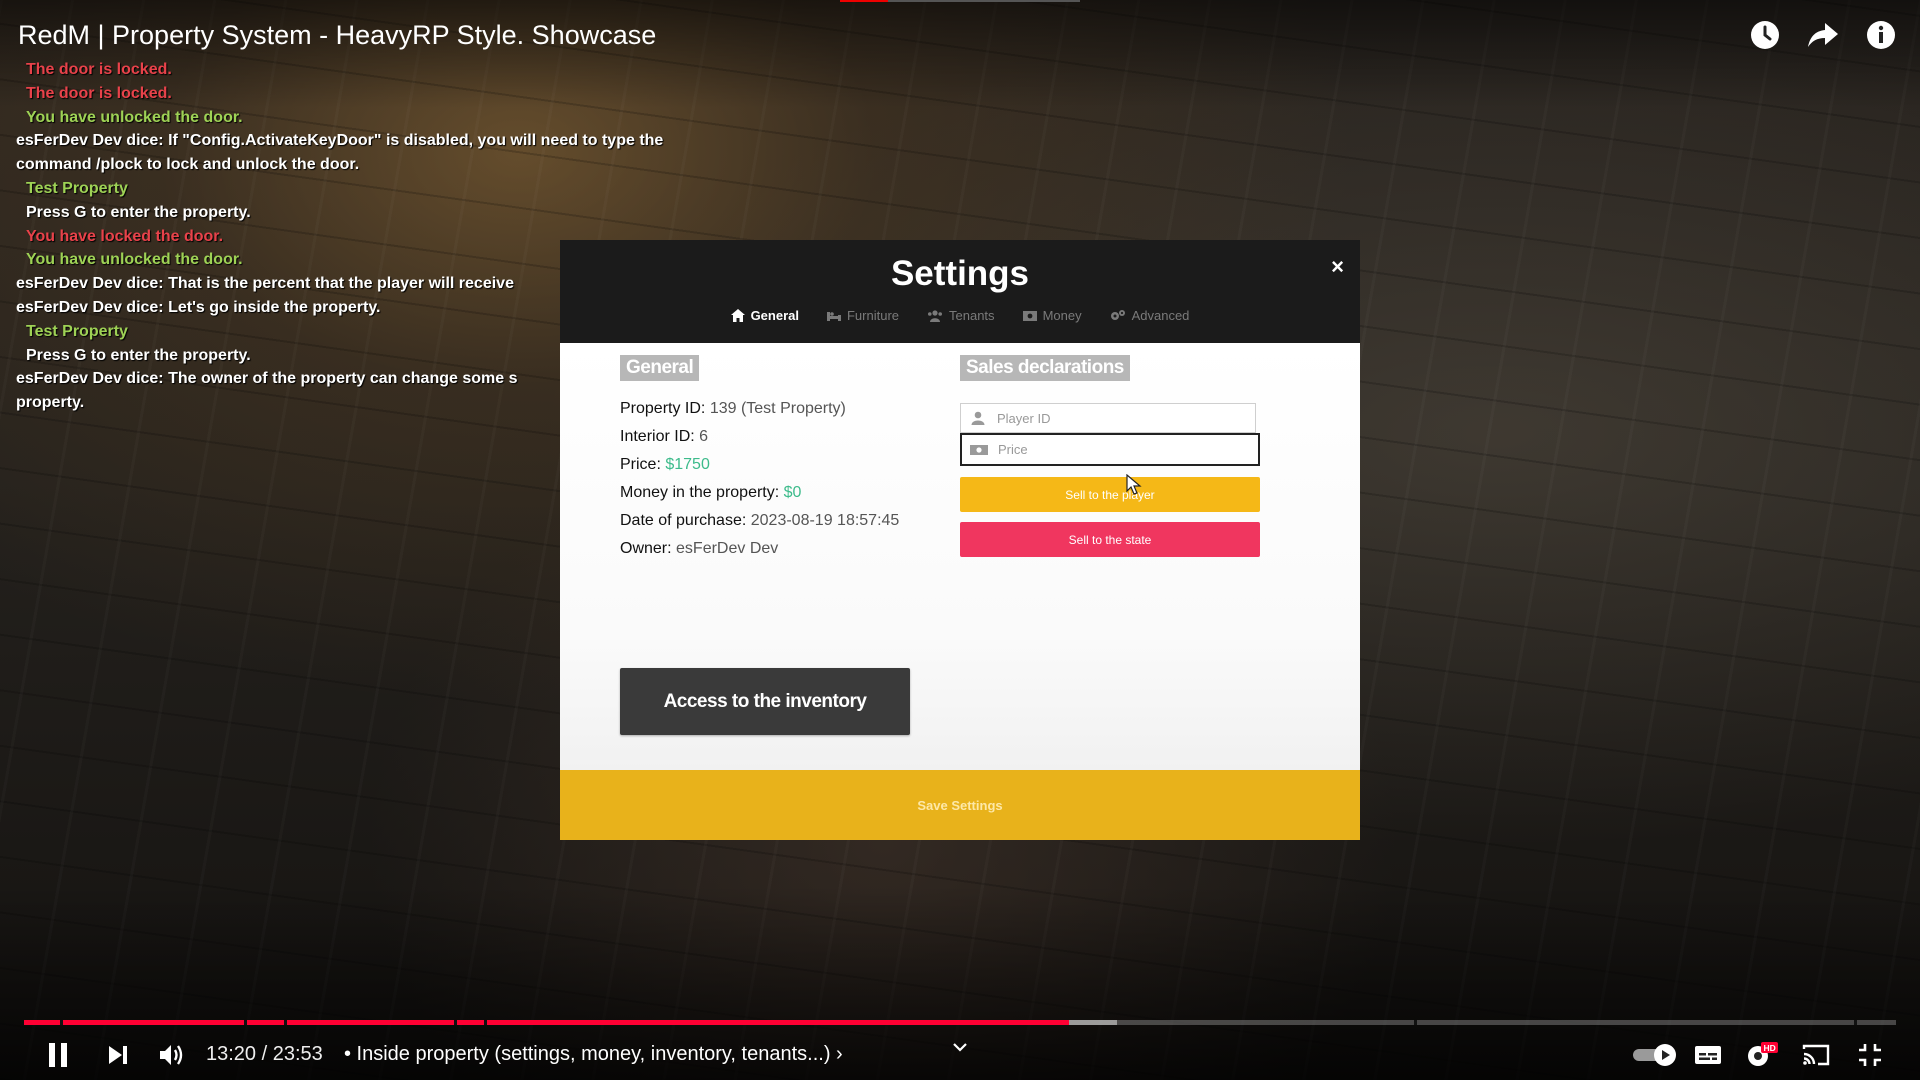  What do you see at coordinates (759, 437) in the screenshot?
I see `interior-id-row: Interior ID: 6` at bounding box center [759, 437].